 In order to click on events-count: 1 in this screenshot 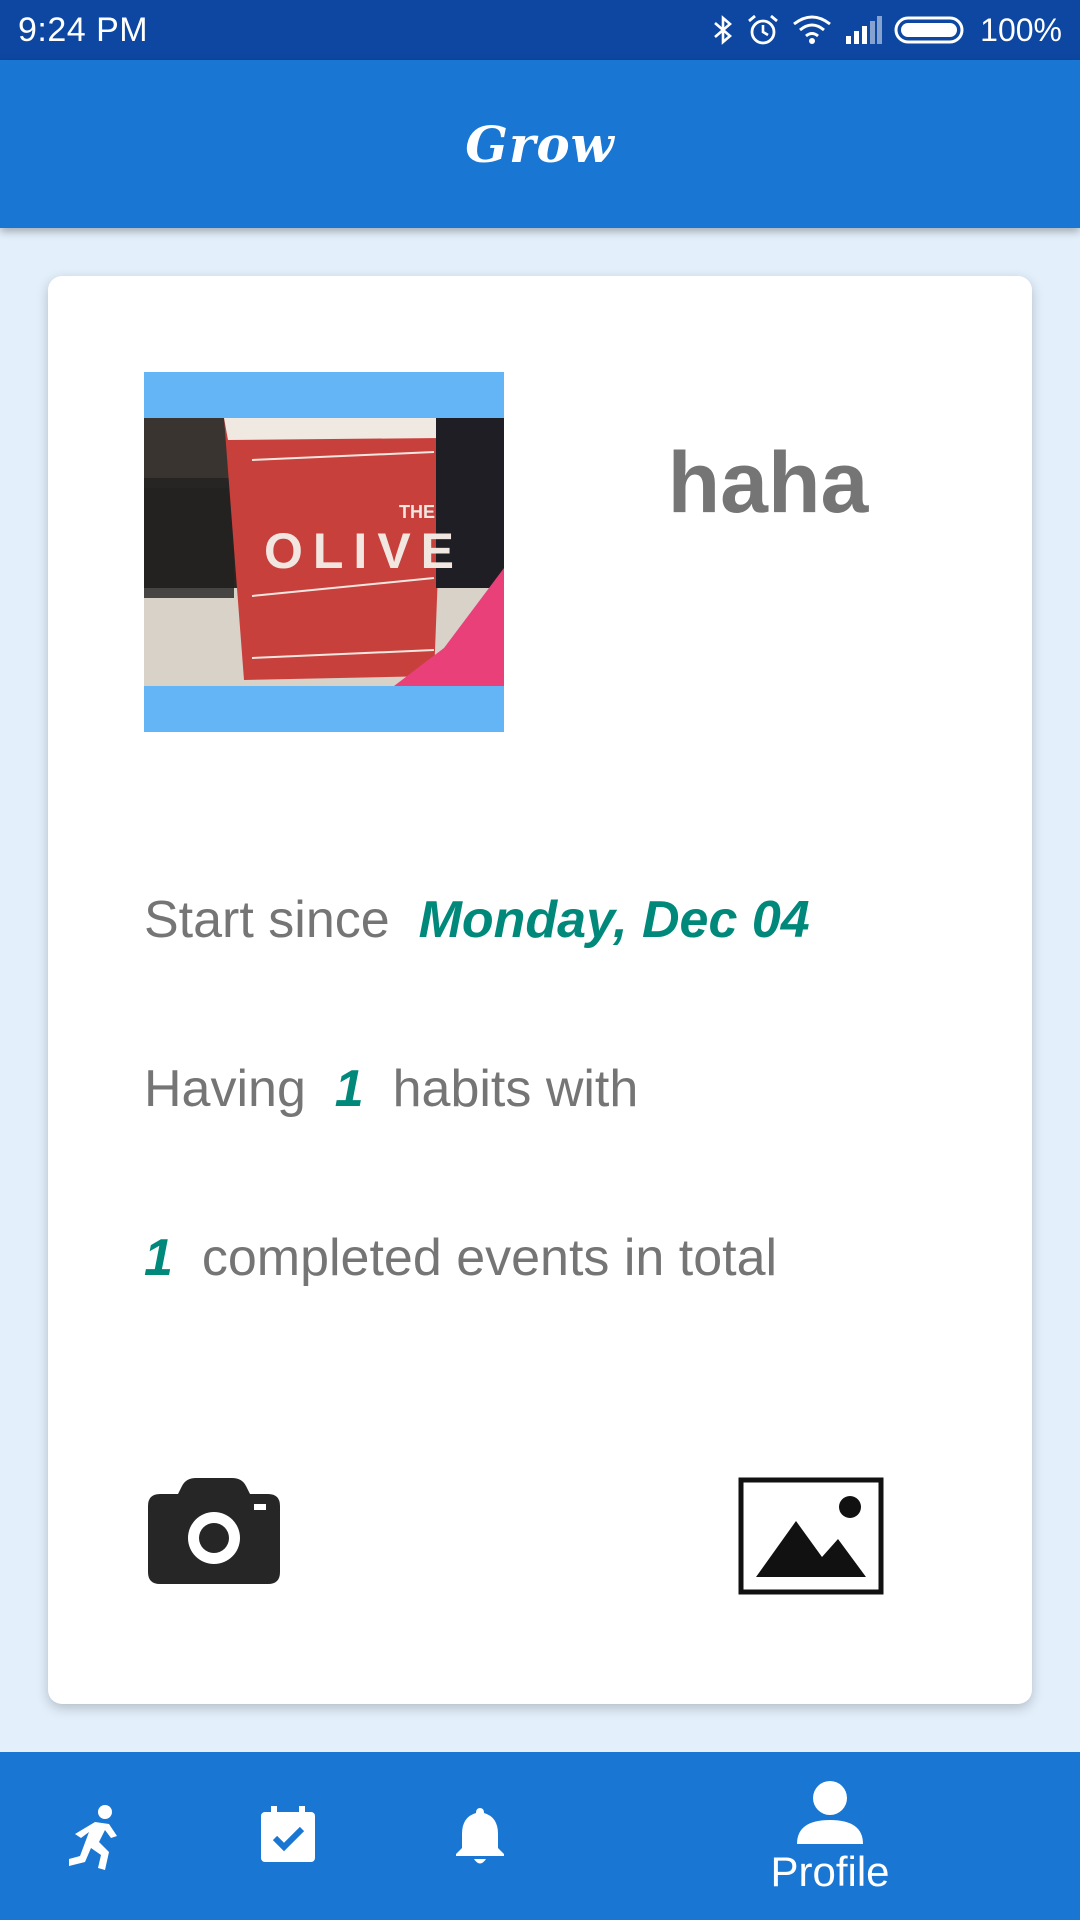, I will do `click(158, 1258)`.